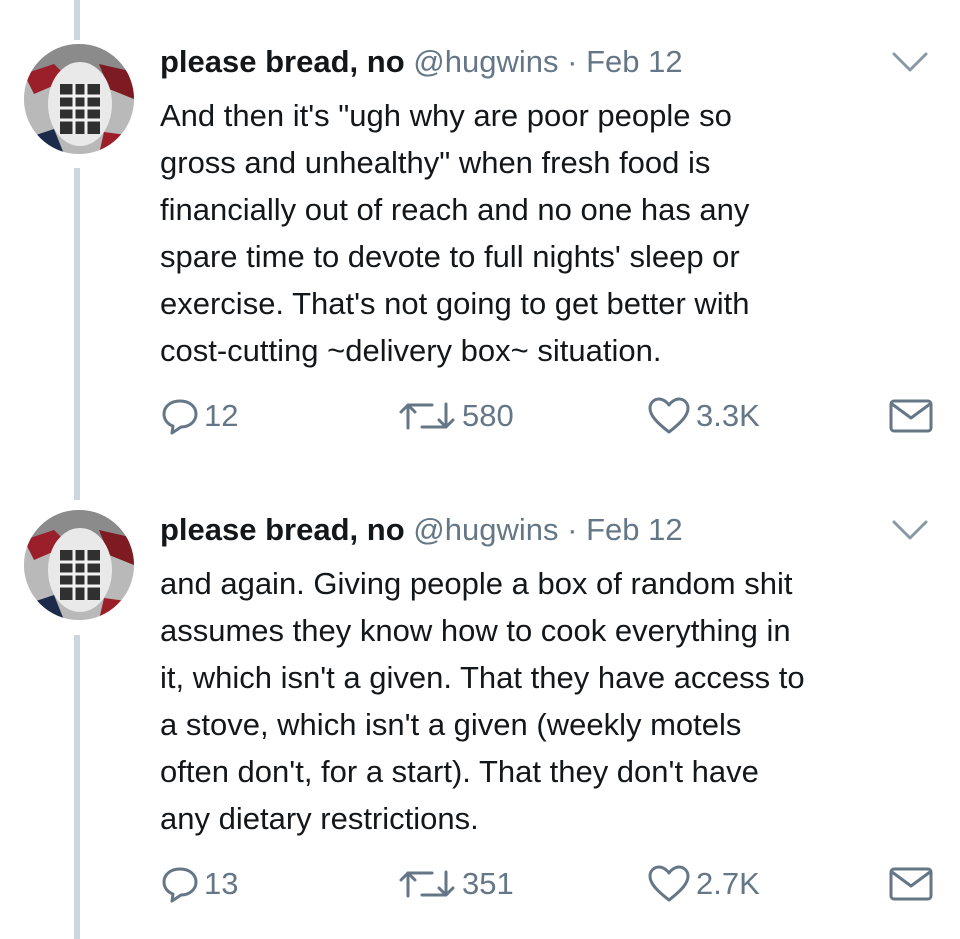  I want to click on tweet-actions: 13 351 2.7K, so click(480, 884).